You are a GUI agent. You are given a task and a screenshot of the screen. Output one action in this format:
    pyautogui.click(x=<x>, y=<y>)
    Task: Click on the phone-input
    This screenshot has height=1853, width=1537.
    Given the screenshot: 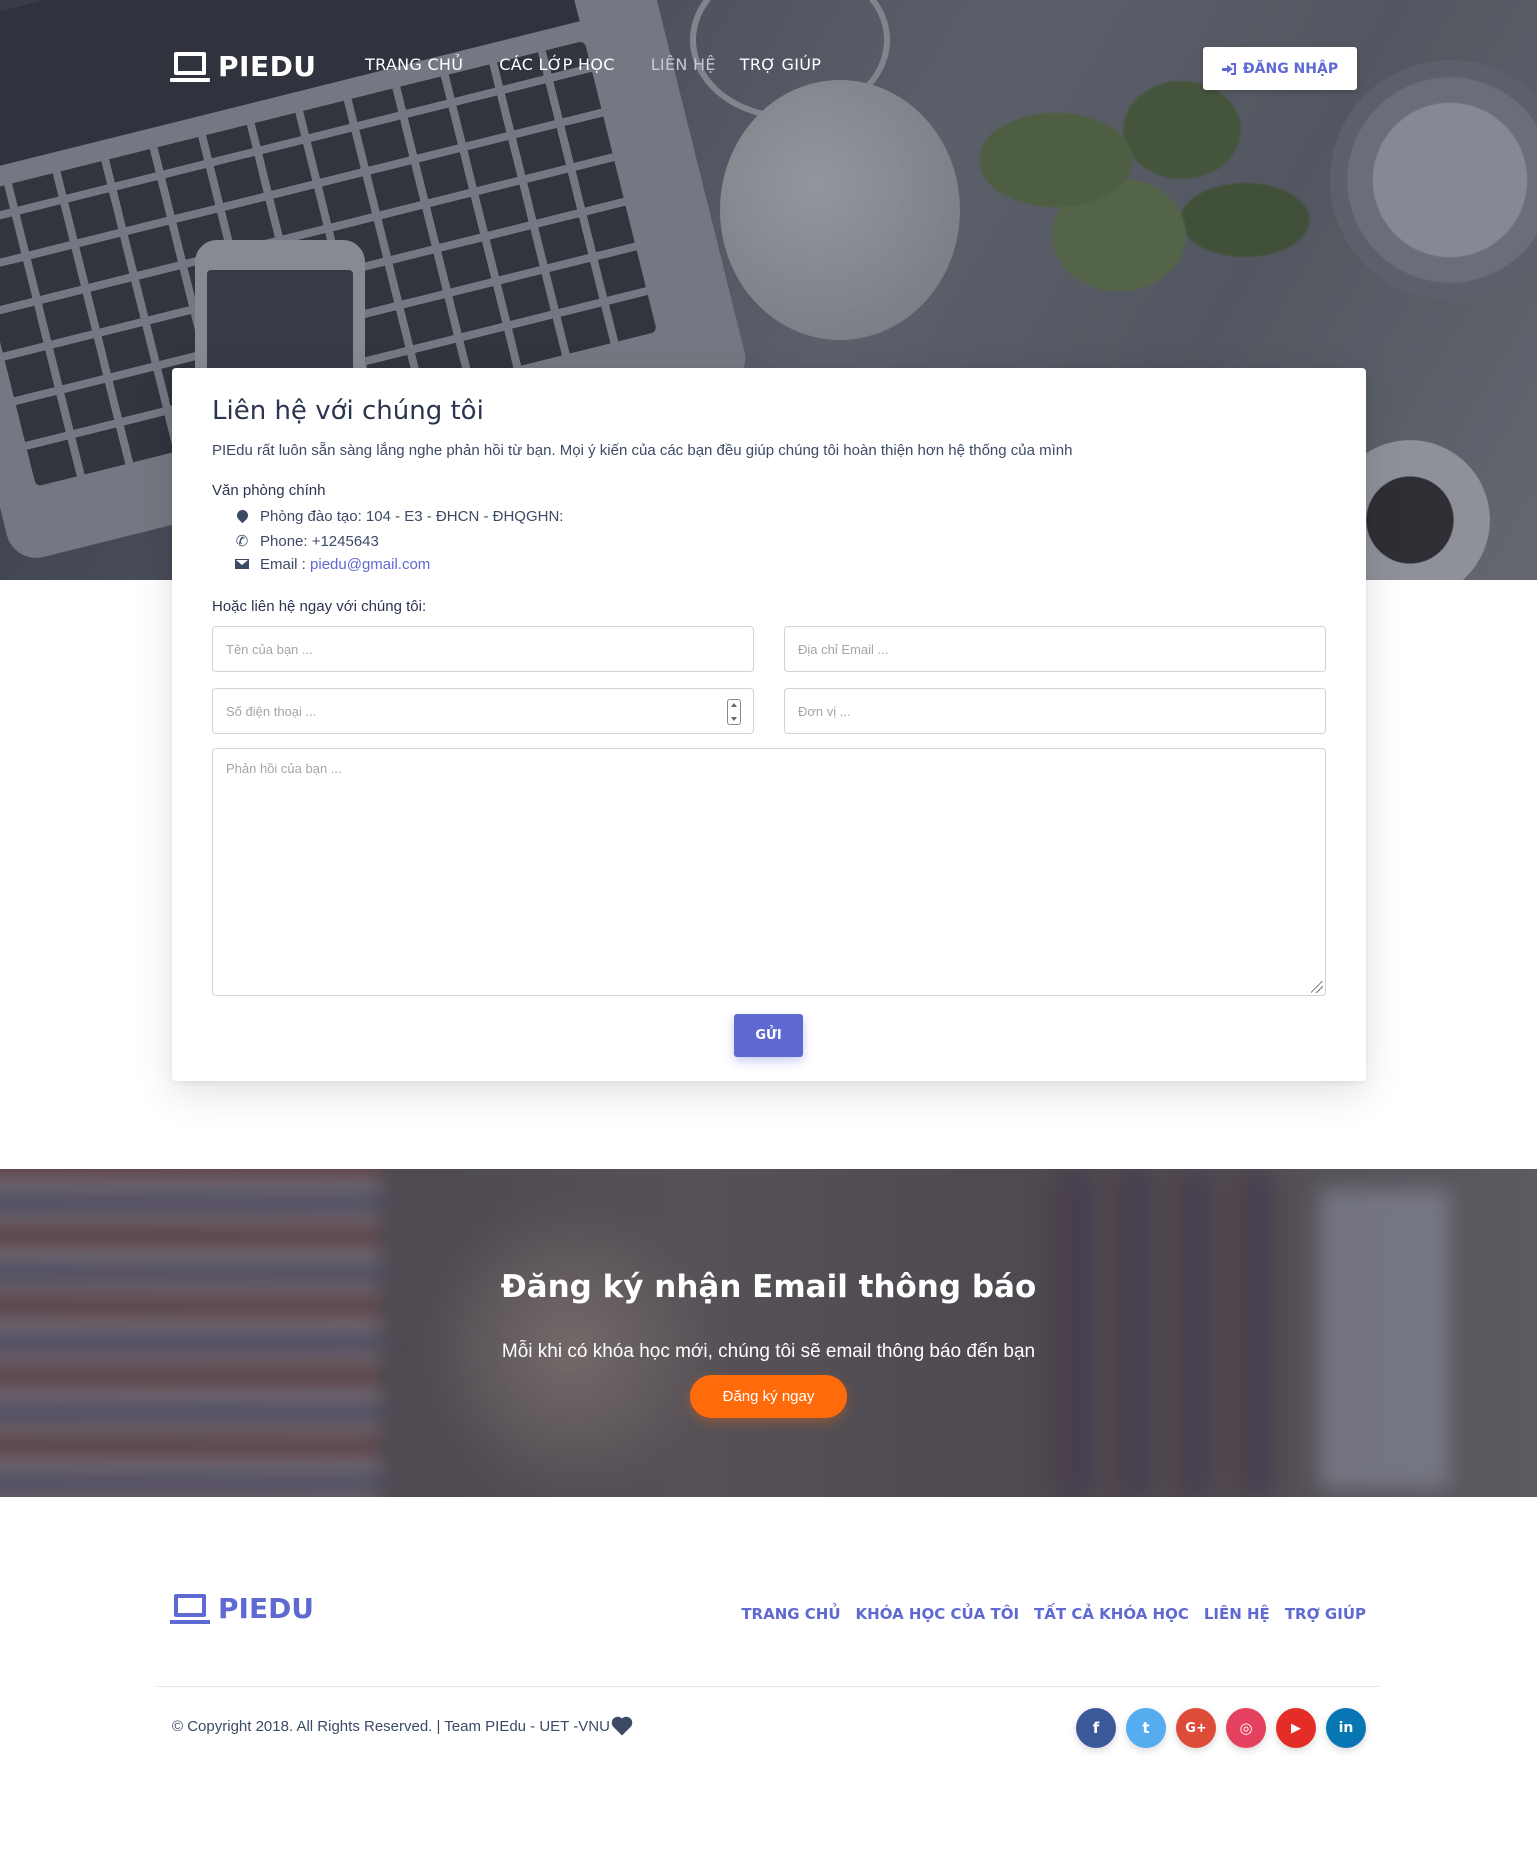 What is the action you would take?
    pyautogui.click(x=489, y=711)
    